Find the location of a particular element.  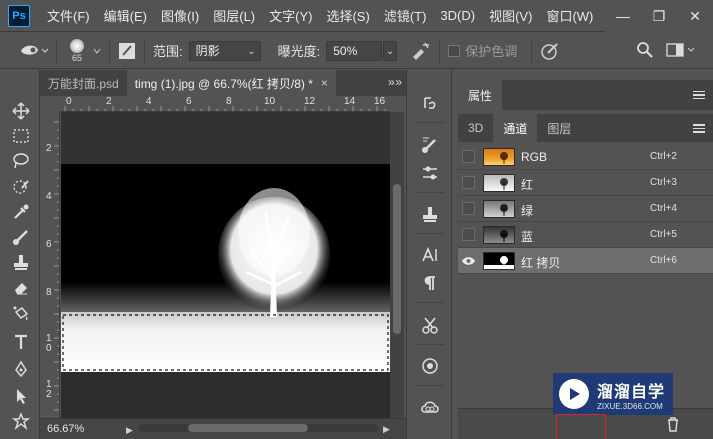

tabs-overflow-icon: » is located at coordinates (398, 82).